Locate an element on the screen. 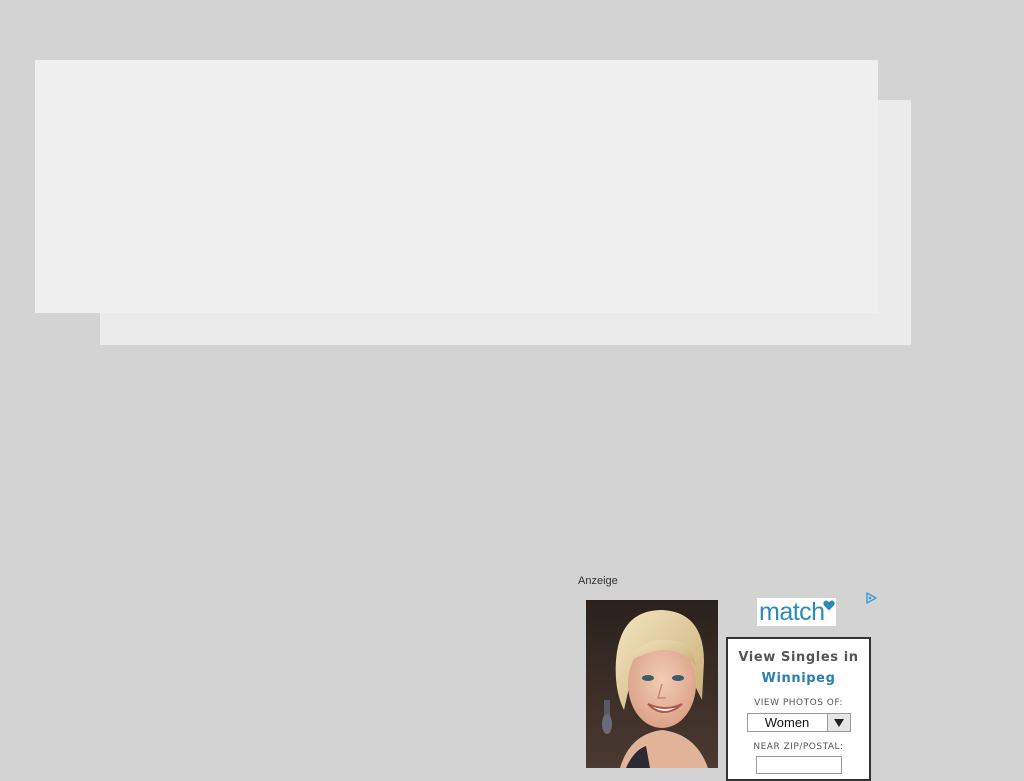  chevron-down-icon is located at coordinates (838, 722).